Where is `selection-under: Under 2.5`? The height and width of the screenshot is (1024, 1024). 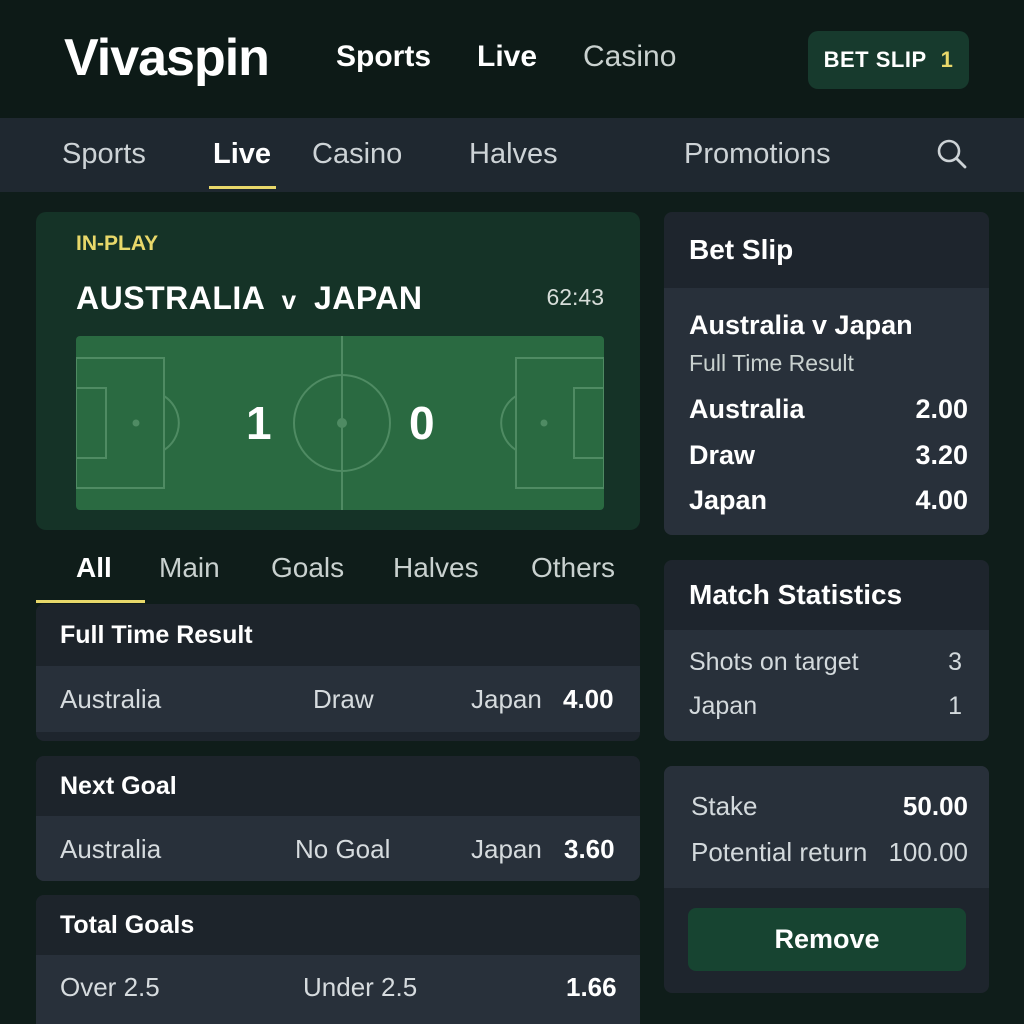
selection-under: Under 2.5 is located at coordinates (360, 987).